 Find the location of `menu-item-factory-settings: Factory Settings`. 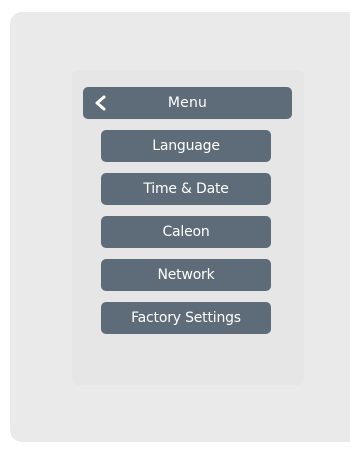

menu-item-factory-settings: Factory Settings is located at coordinates (186, 318).